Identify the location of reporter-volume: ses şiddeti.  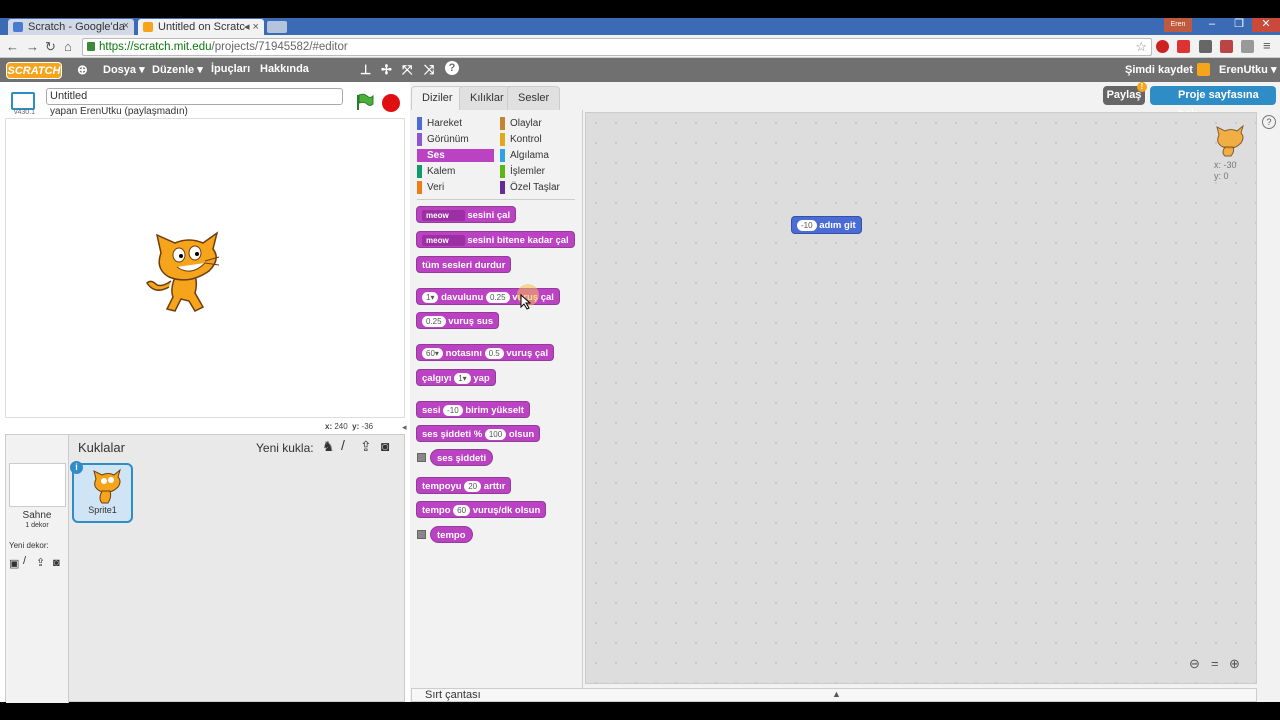
(462, 457).